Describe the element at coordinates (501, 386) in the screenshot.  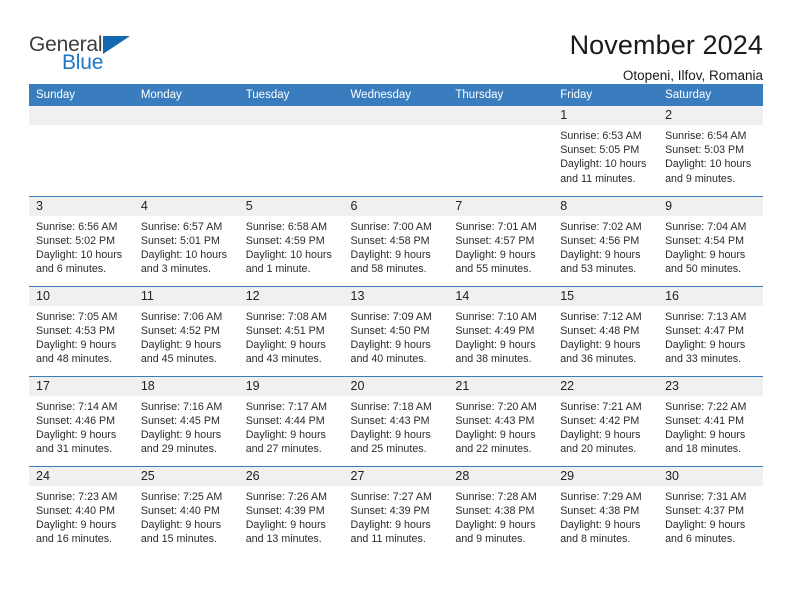
I see `day-number: 21` at that location.